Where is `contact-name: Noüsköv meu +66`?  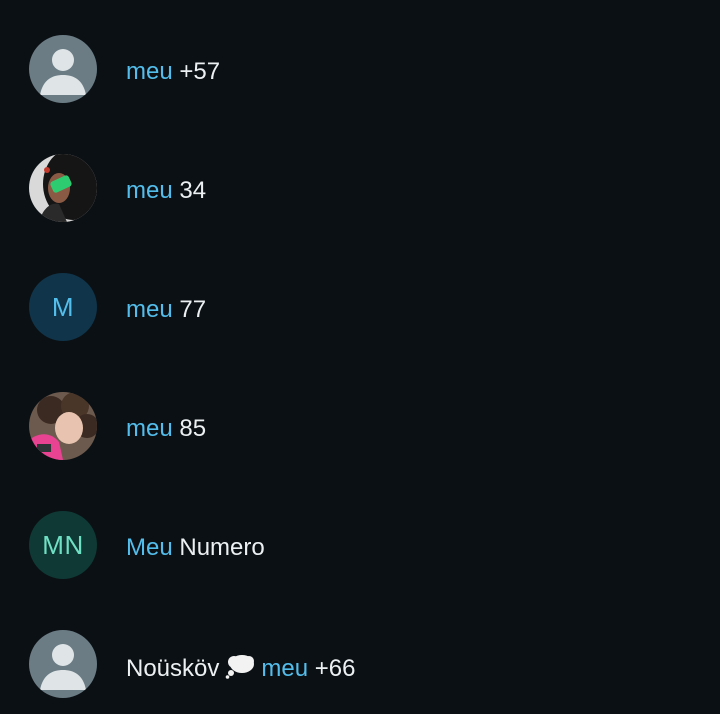 contact-name: Noüsköv meu +66 is located at coordinates (240, 669).